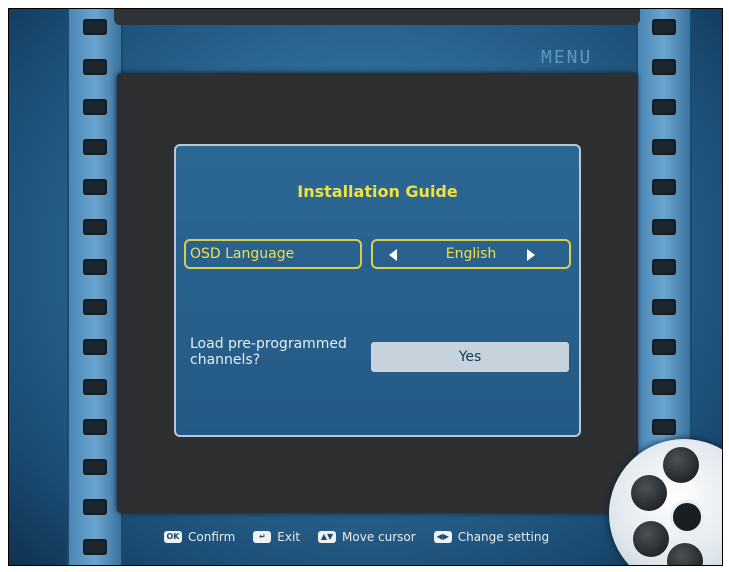 Image resolution: width=729 pixels, height=572 pixels. Describe the element at coordinates (379, 537) in the screenshot. I see `hint-move-cursor-label: Move cursor` at that location.